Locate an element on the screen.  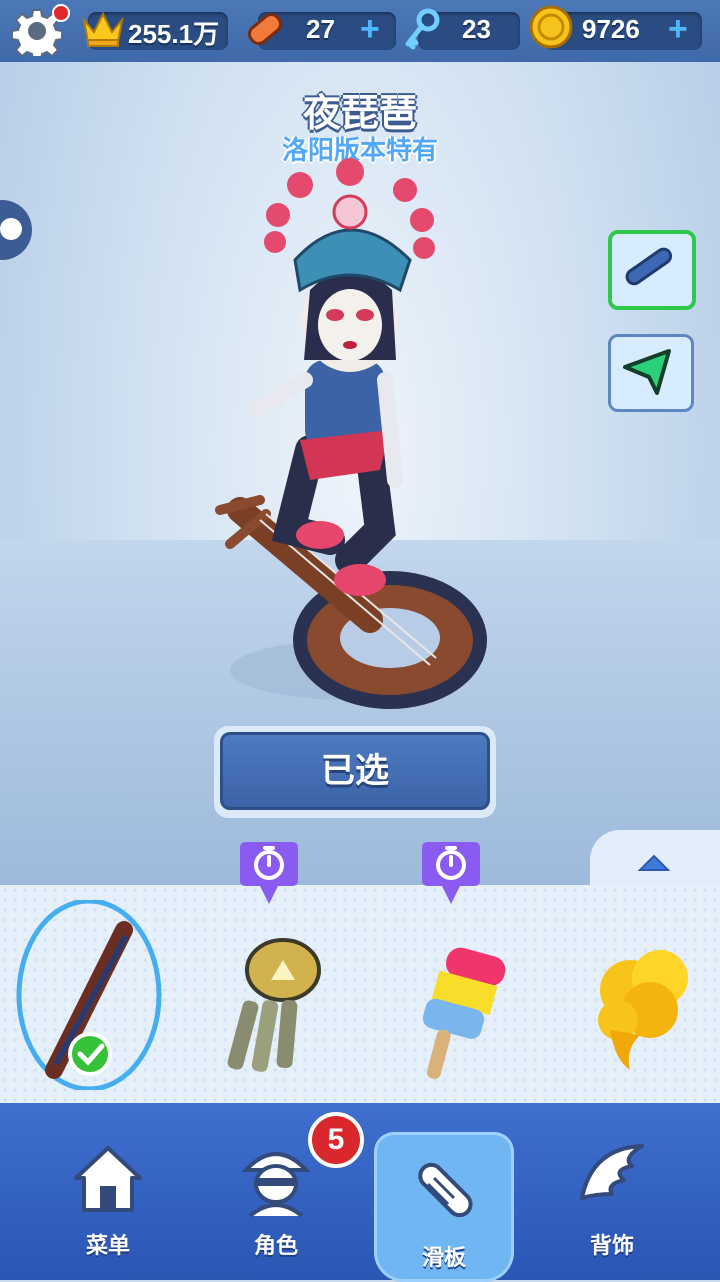
selected-button: 已选 is located at coordinates (355, 772).